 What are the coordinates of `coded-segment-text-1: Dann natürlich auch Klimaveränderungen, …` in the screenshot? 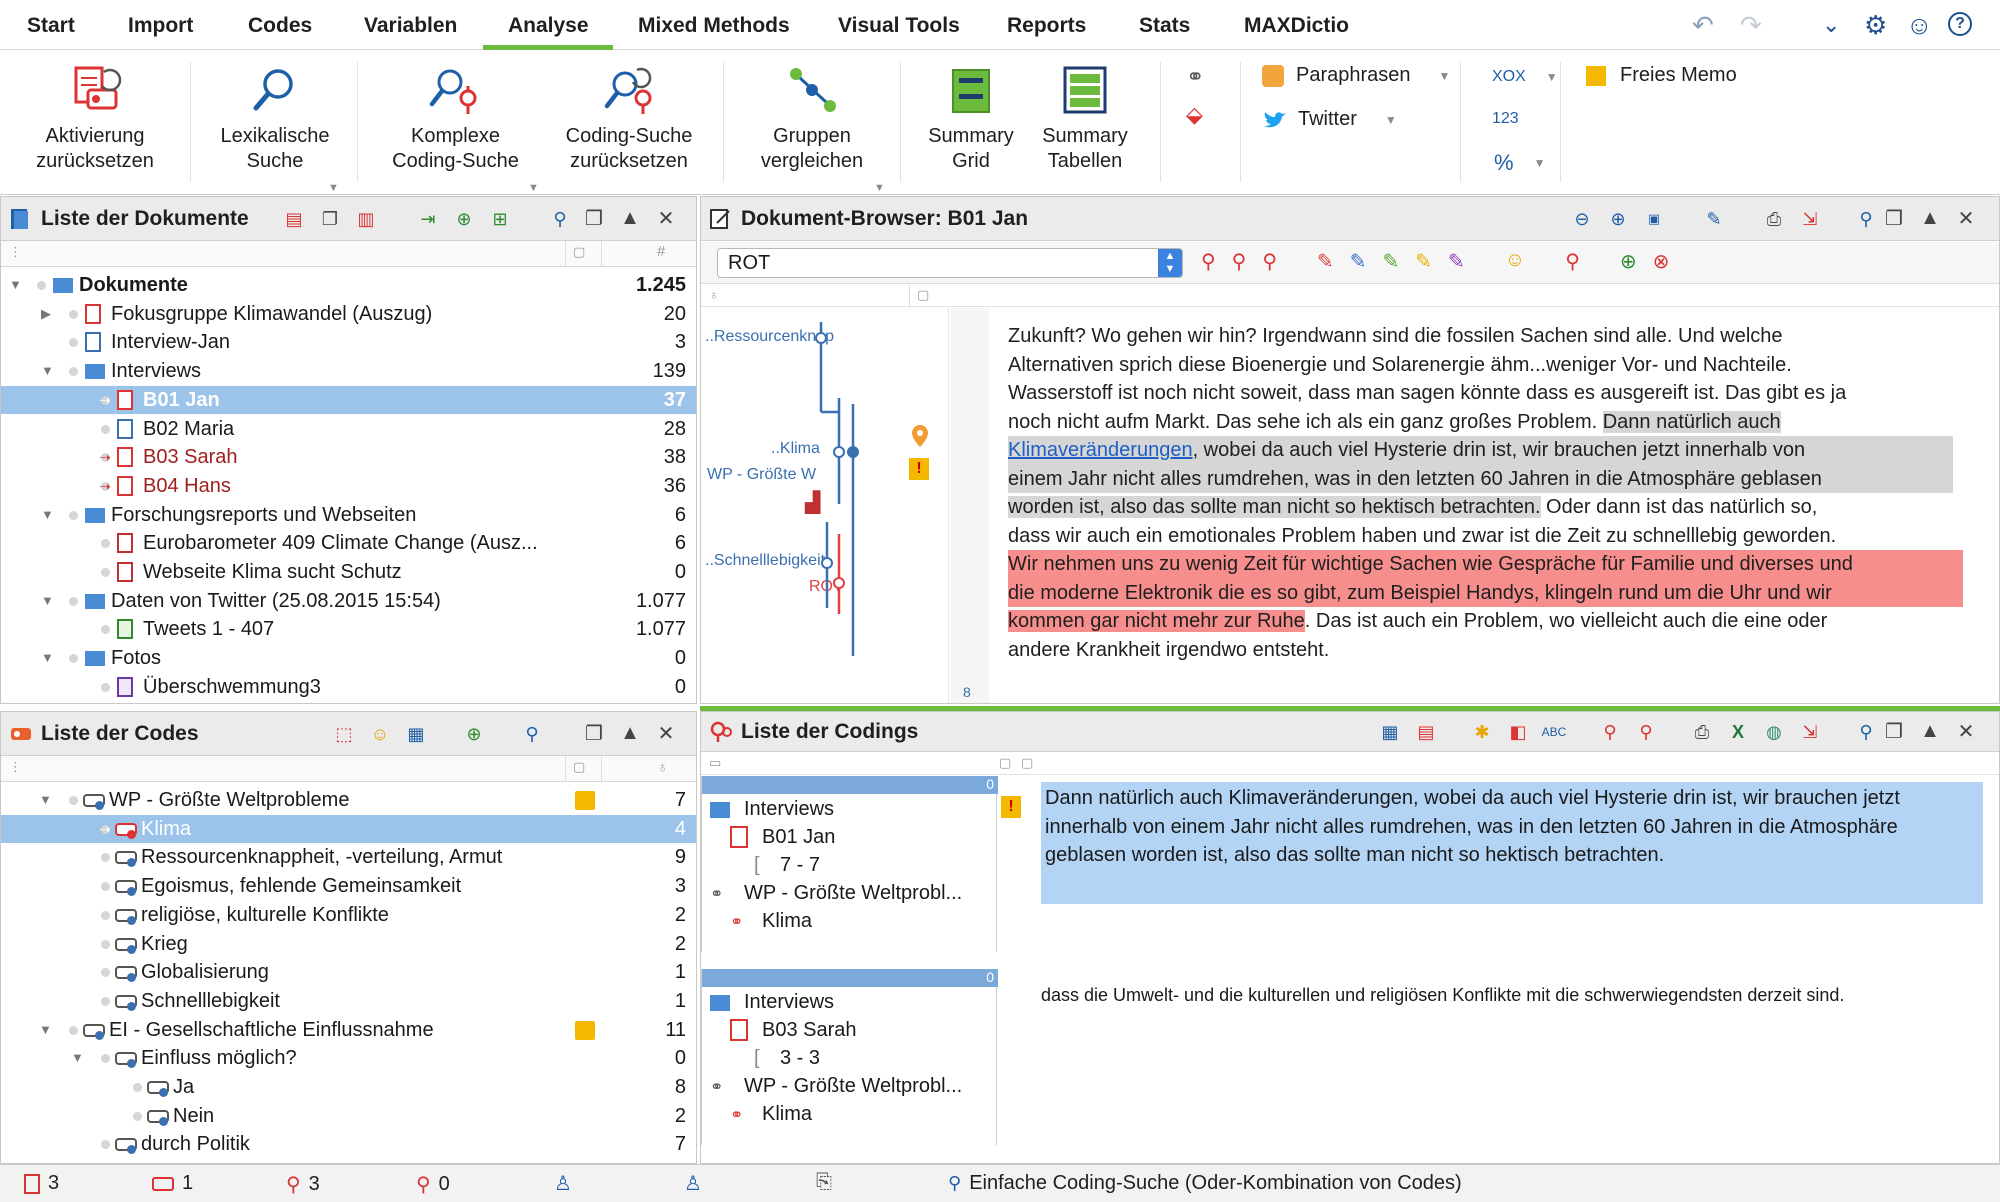 It's located at (1512, 843).